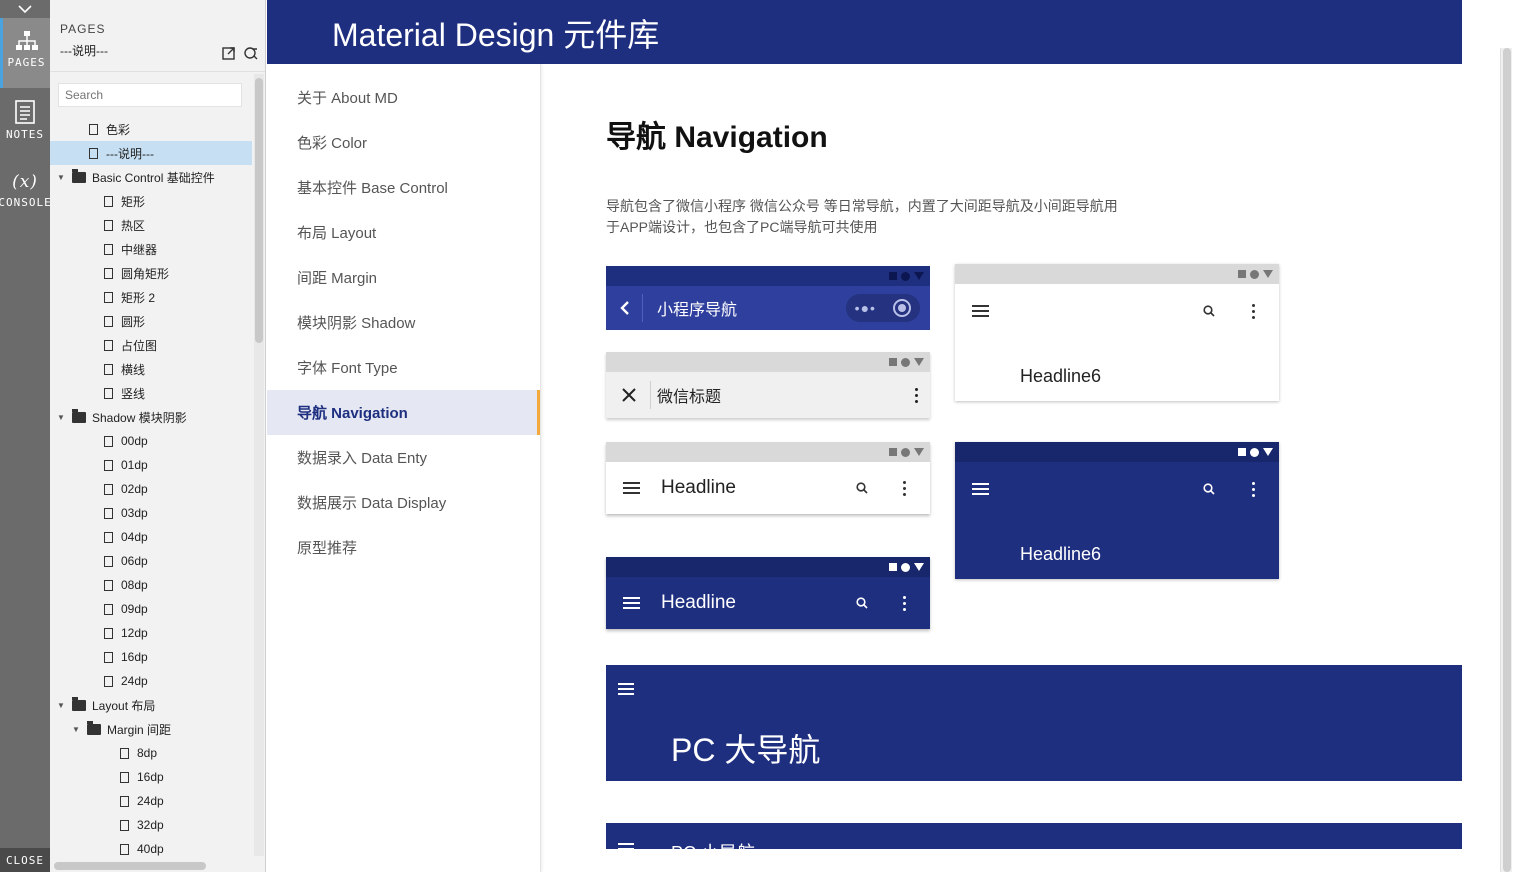 Image resolution: width=1514 pixels, height=872 pixels. I want to click on tree-item-label: 09dp, so click(134, 609).